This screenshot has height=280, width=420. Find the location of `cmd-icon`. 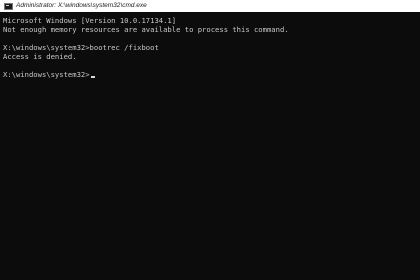

cmd-icon is located at coordinates (8, 6).